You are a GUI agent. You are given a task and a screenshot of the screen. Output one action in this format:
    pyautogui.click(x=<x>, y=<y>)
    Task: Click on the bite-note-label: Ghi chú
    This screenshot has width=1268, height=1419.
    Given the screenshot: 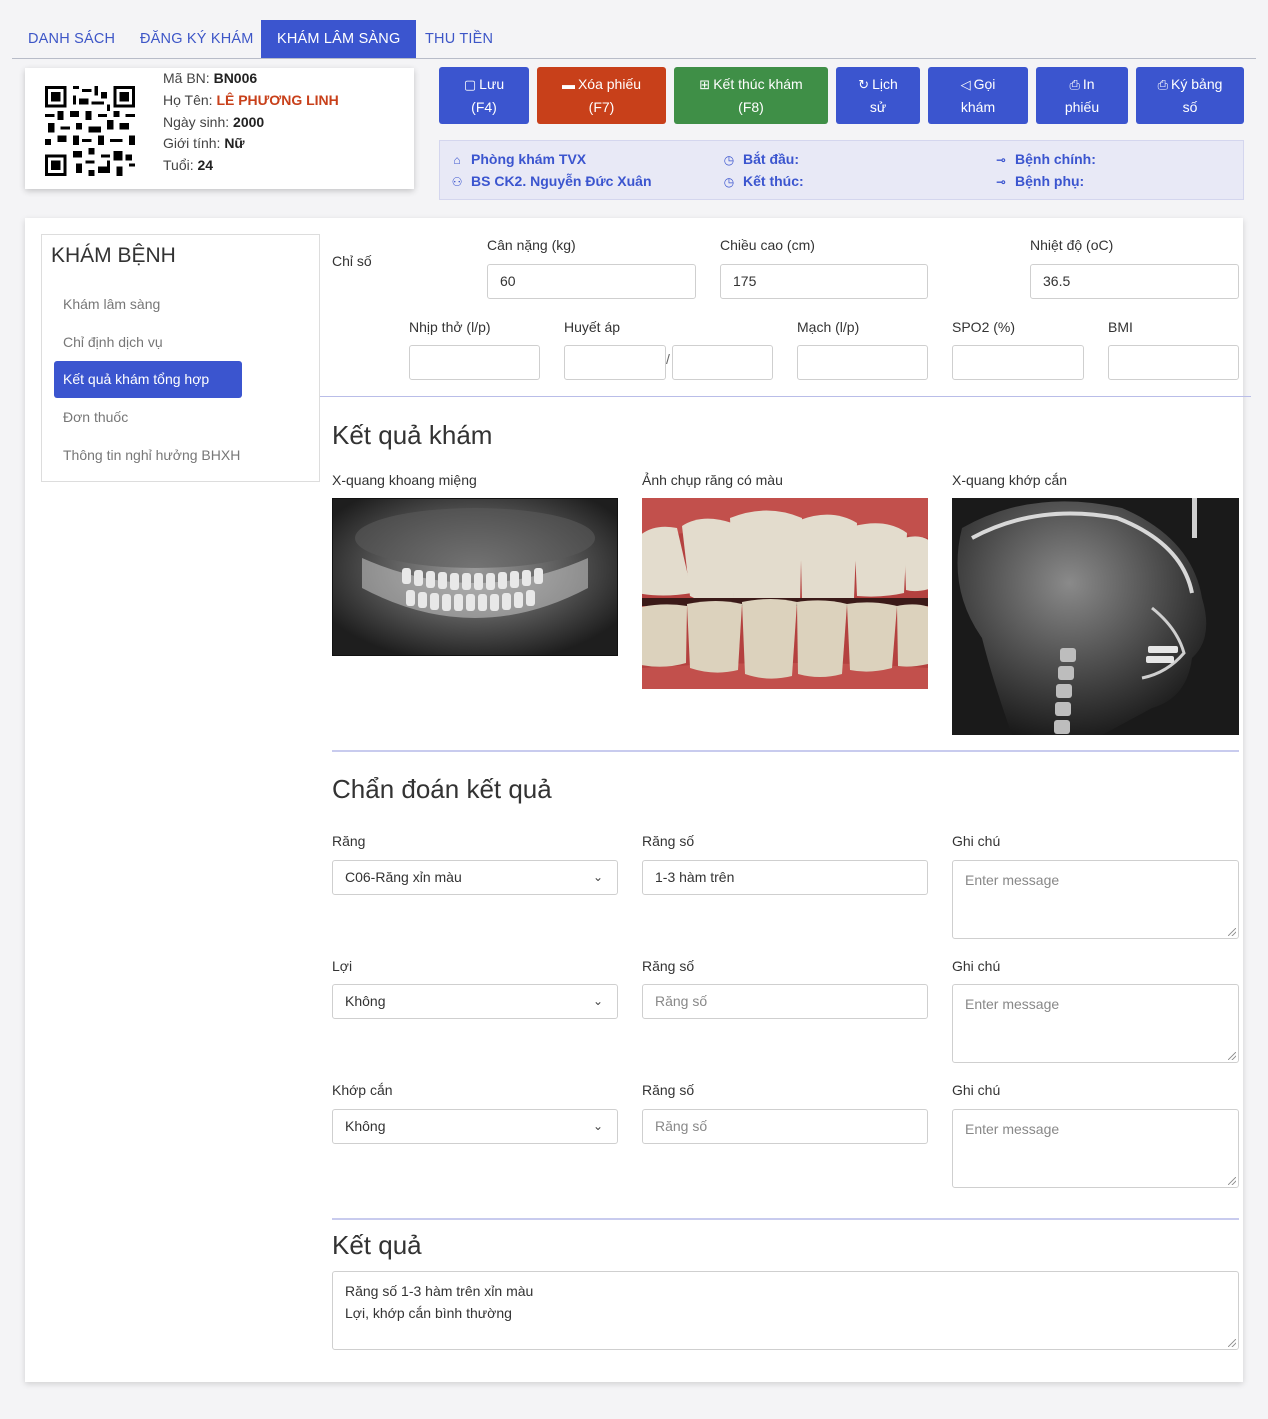 What is the action you would take?
    pyautogui.click(x=976, y=1090)
    